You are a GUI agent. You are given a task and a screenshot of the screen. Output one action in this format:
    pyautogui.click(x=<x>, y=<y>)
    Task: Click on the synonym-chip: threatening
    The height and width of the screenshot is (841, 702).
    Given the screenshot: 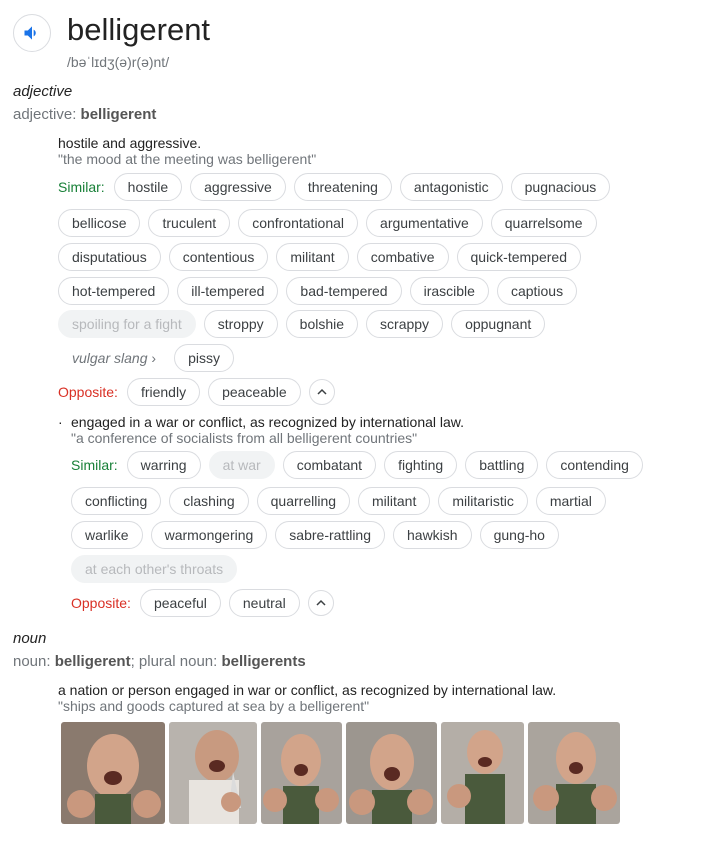 What is the action you would take?
    pyautogui.click(x=342, y=187)
    